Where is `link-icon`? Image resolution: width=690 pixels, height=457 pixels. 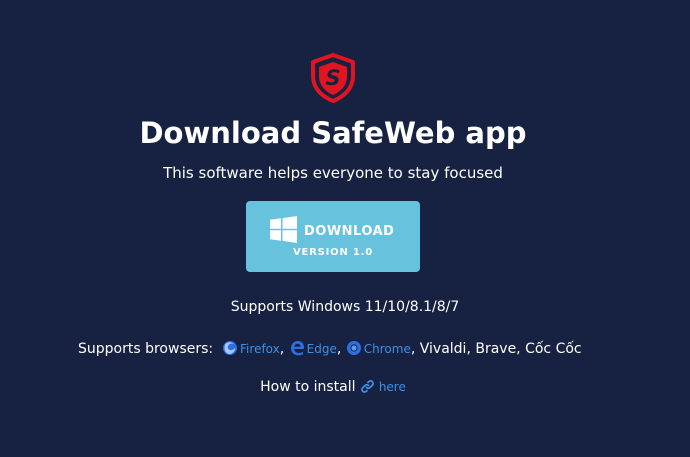 link-icon is located at coordinates (367, 386).